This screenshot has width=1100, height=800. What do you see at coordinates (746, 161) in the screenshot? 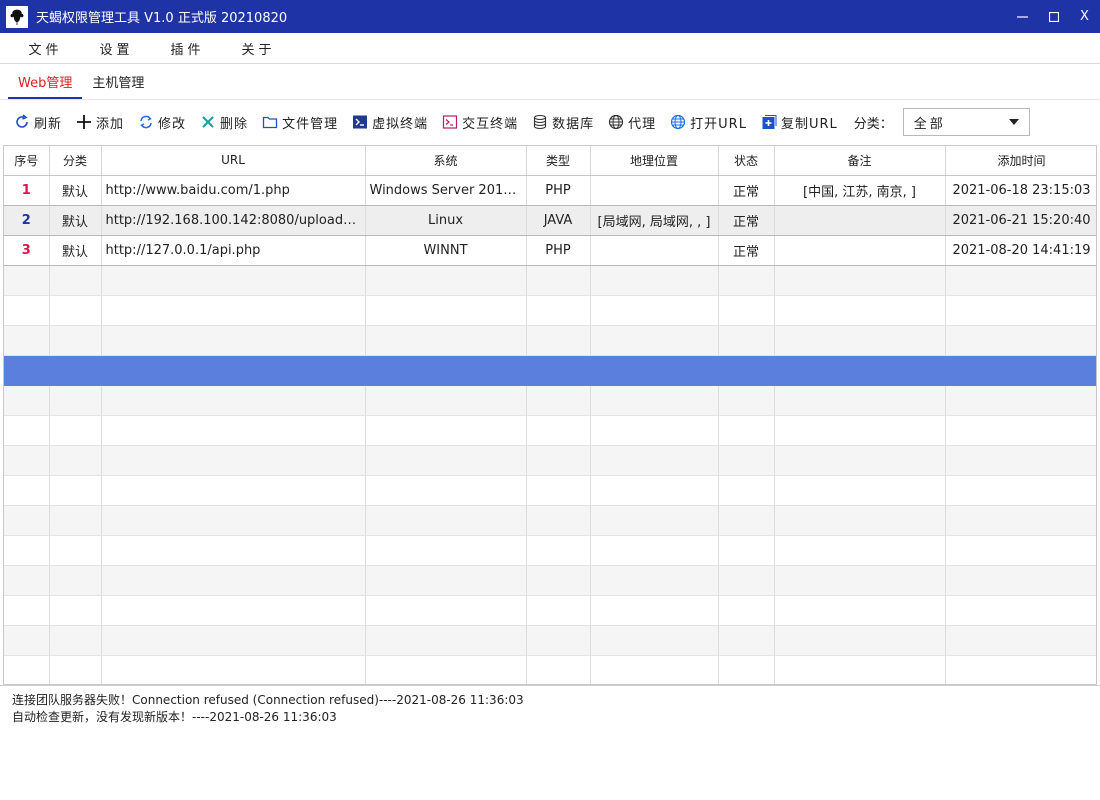
I see `col-header-status: 状态` at bounding box center [746, 161].